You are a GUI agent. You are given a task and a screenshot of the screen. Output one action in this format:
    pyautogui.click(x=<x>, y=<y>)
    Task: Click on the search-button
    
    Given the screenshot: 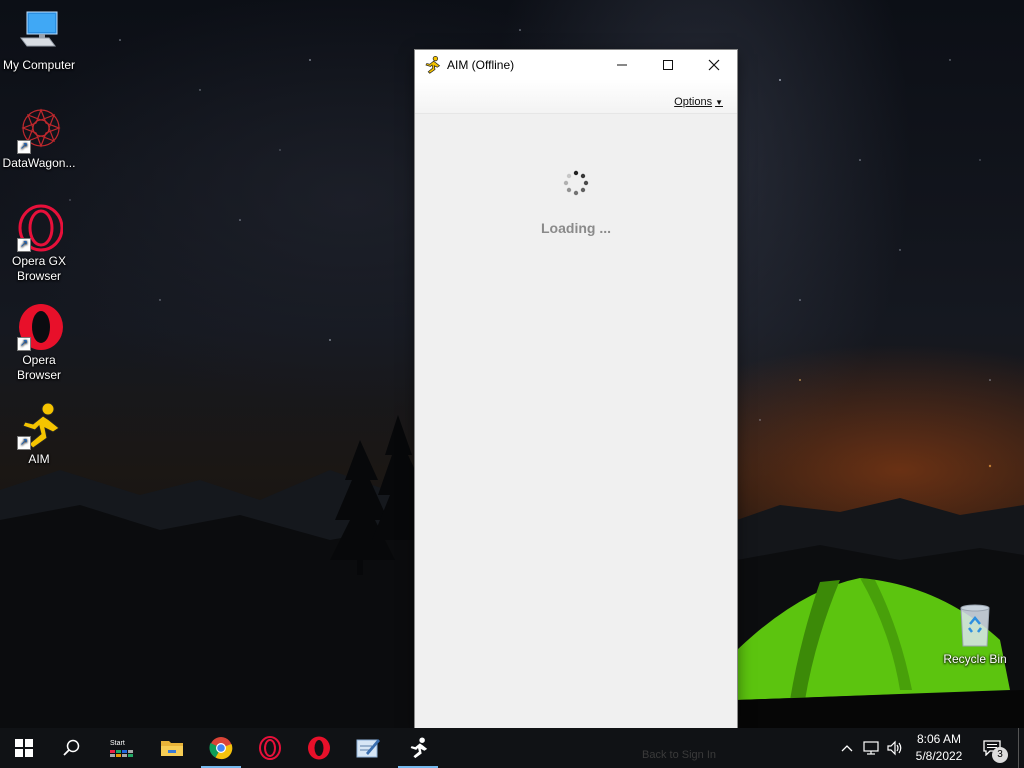 What is the action you would take?
    pyautogui.click(x=72, y=748)
    